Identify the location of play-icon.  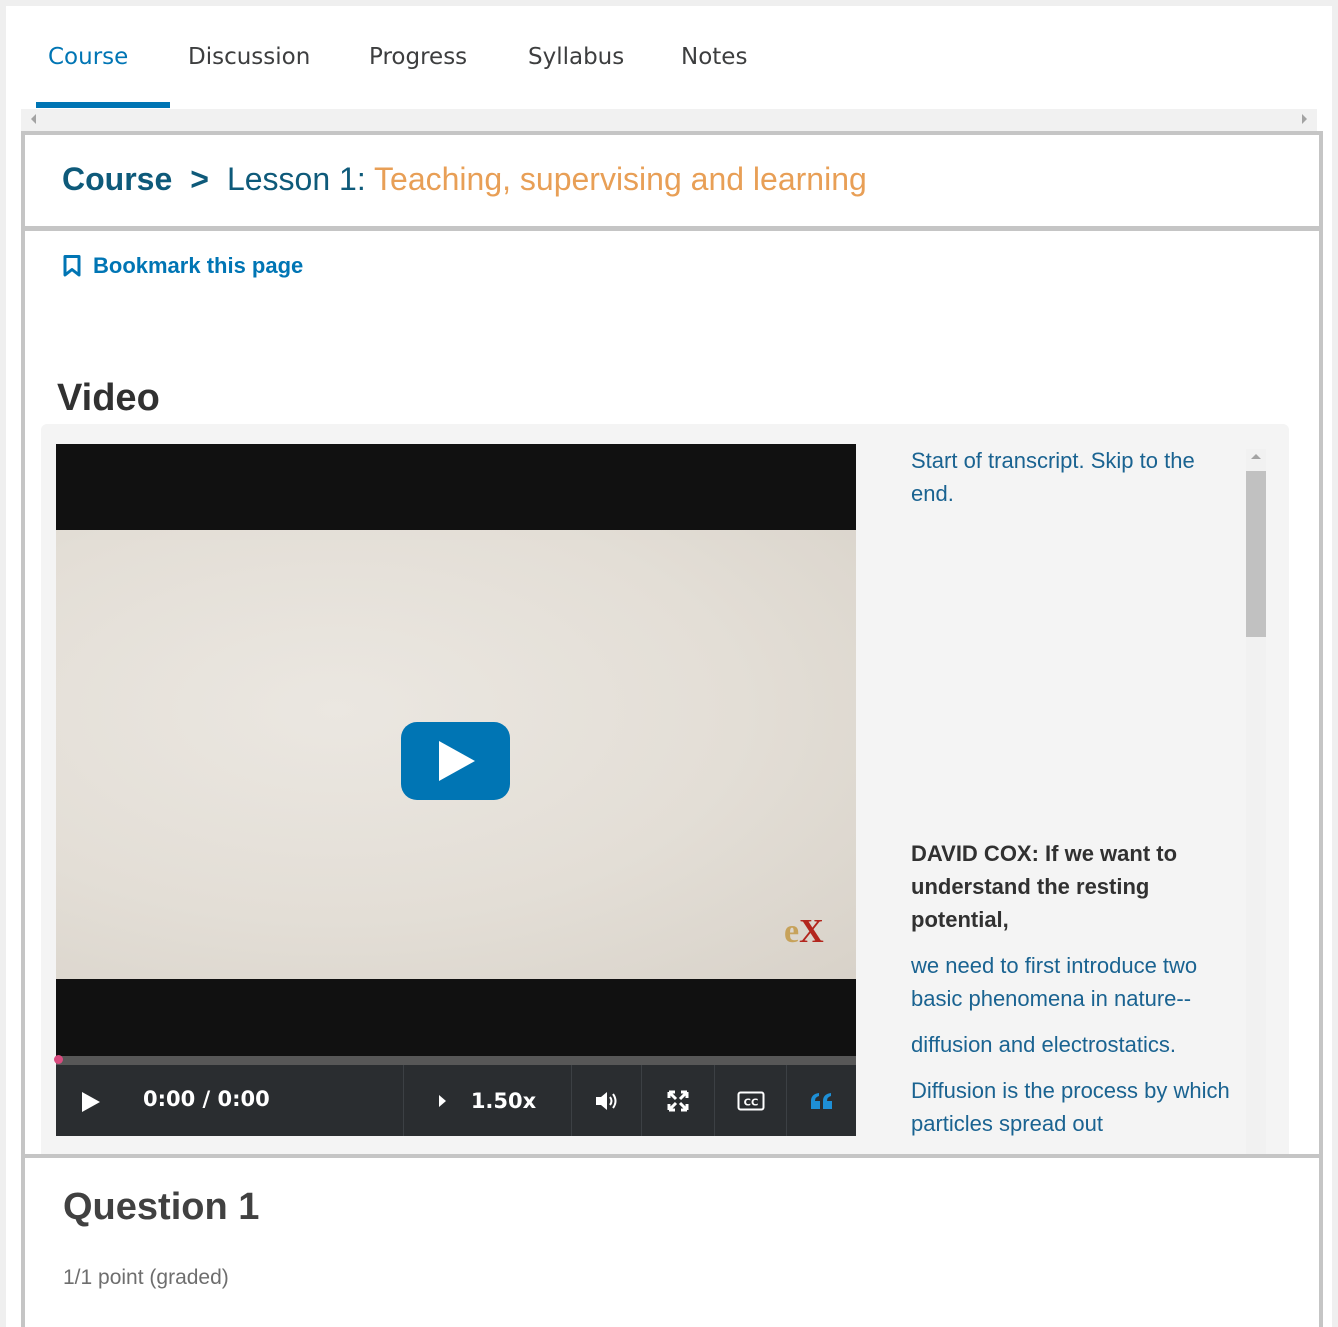
(91, 1102).